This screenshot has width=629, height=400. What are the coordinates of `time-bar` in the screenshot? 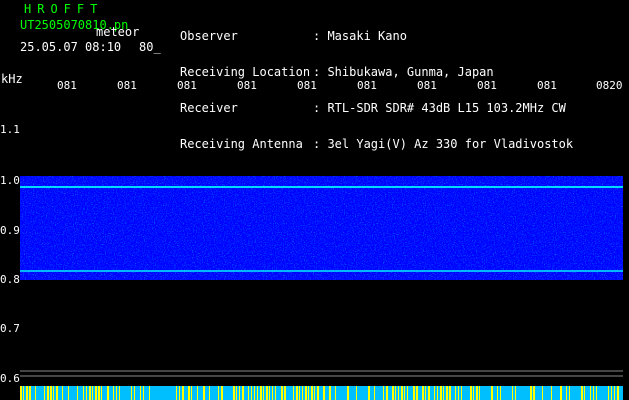 It's located at (321, 393).